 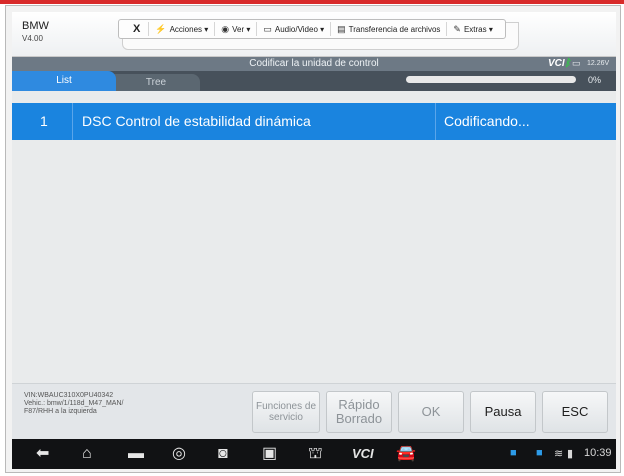 I want to click on app-notification-icon: ■, so click(x=539, y=453).